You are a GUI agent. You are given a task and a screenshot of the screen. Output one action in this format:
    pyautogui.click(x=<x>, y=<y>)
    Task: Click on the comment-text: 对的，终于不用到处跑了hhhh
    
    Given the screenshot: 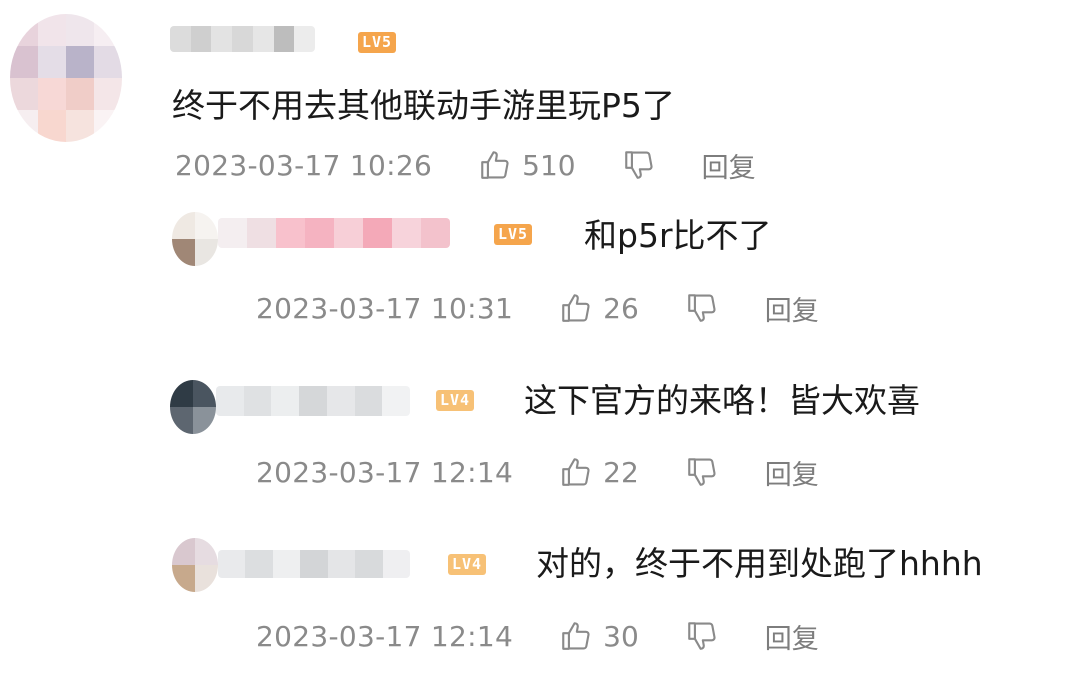 What is the action you would take?
    pyautogui.click(x=759, y=563)
    